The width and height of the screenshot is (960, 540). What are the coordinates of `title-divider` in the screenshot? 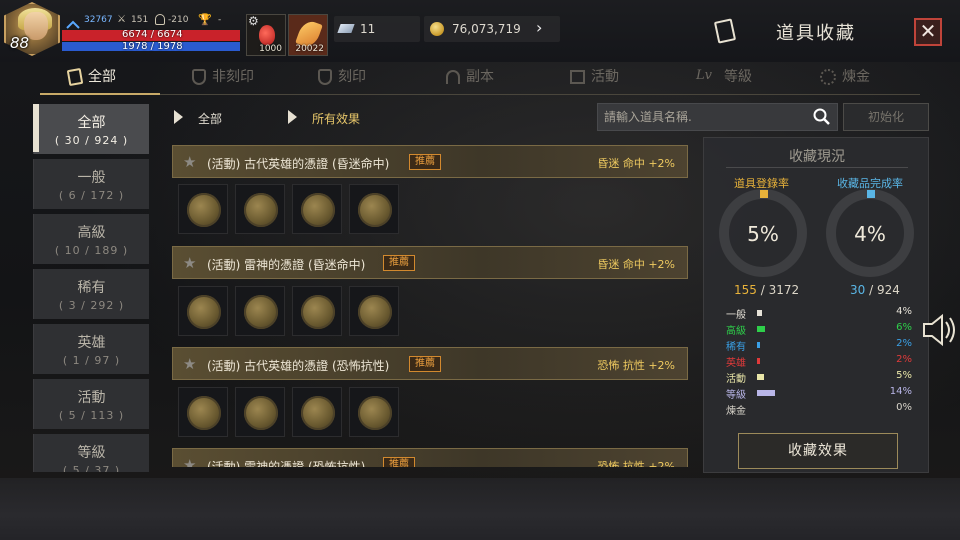 It's located at (817, 167).